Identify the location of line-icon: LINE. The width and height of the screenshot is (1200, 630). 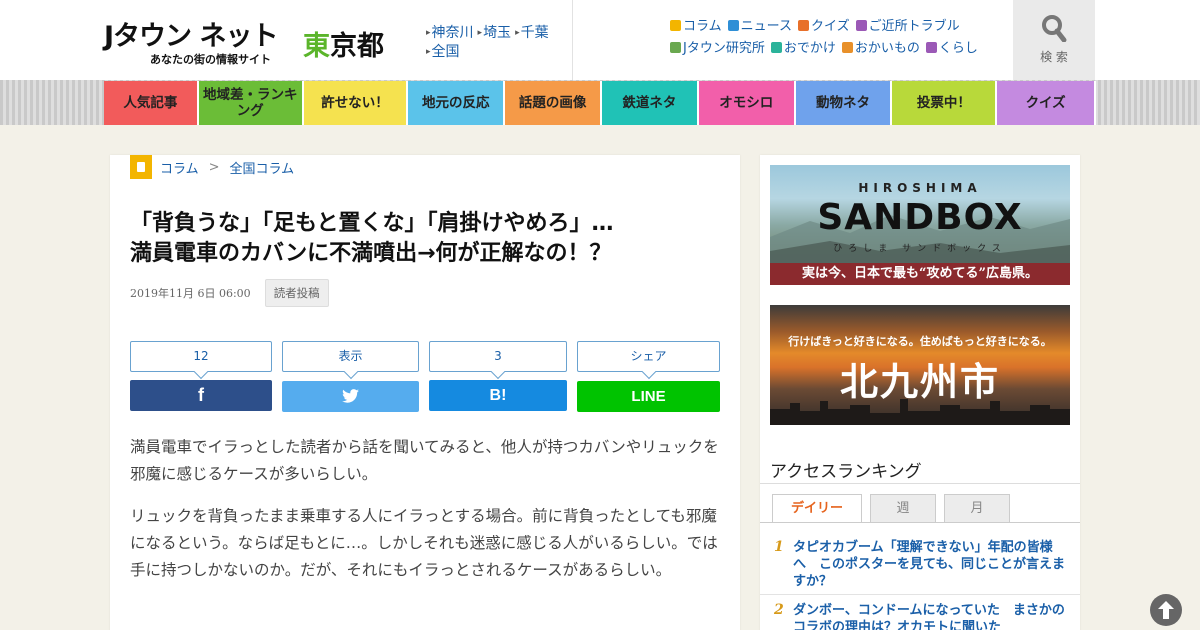
(648, 396).